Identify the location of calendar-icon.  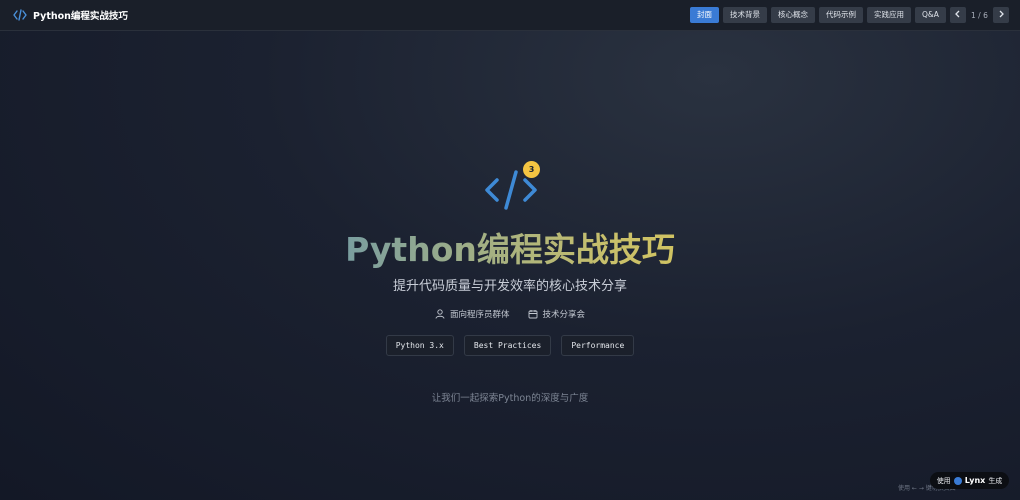
(532, 314).